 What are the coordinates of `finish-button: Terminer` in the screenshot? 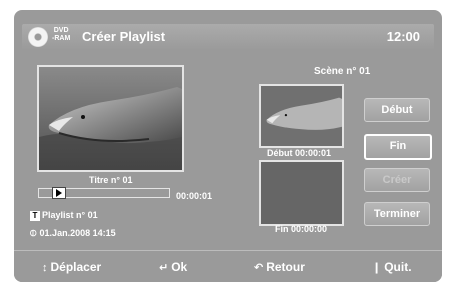 It's located at (397, 214).